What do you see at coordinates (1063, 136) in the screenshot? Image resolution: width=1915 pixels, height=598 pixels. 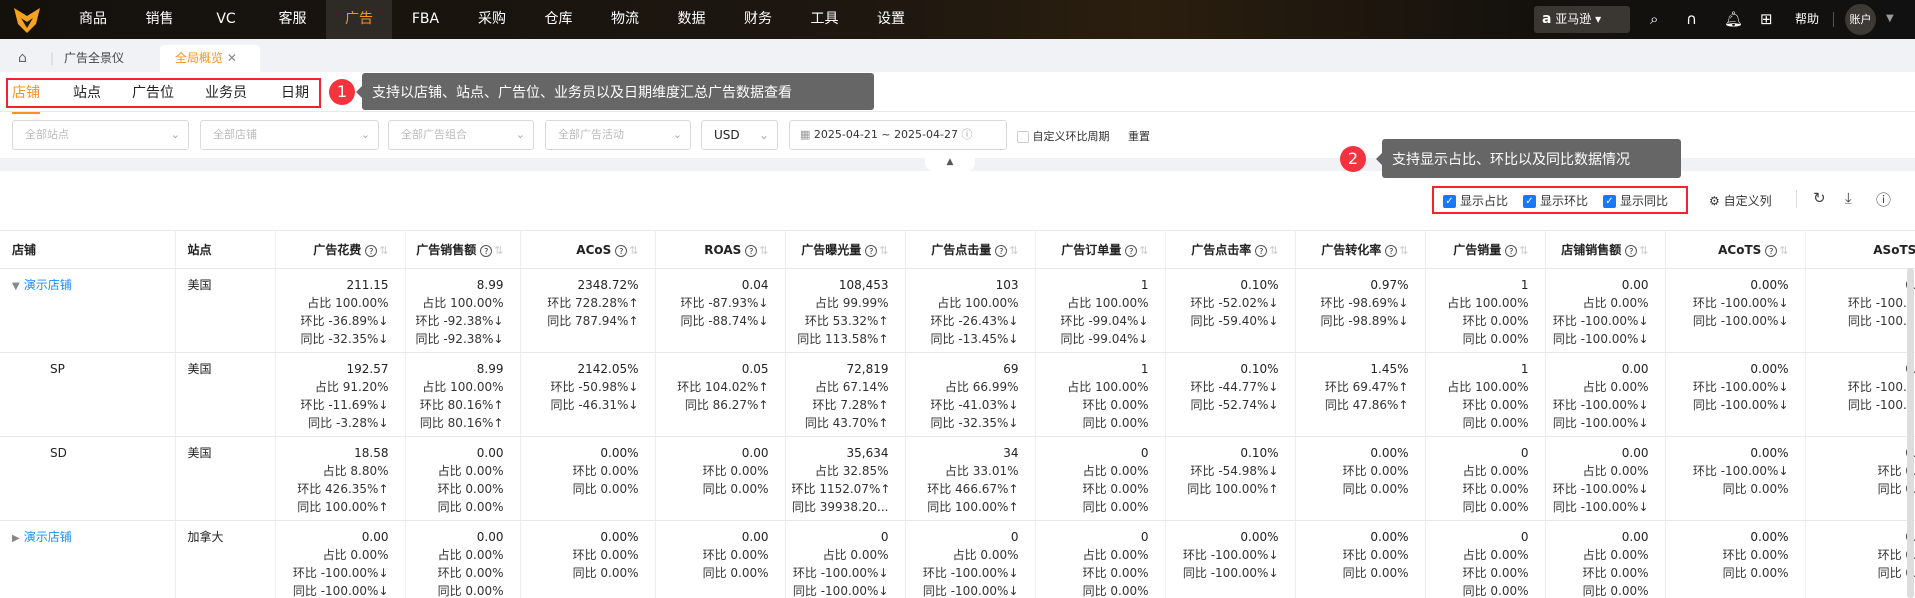 I see `custom-period-checkbox: 自定义环比周期` at bounding box center [1063, 136].